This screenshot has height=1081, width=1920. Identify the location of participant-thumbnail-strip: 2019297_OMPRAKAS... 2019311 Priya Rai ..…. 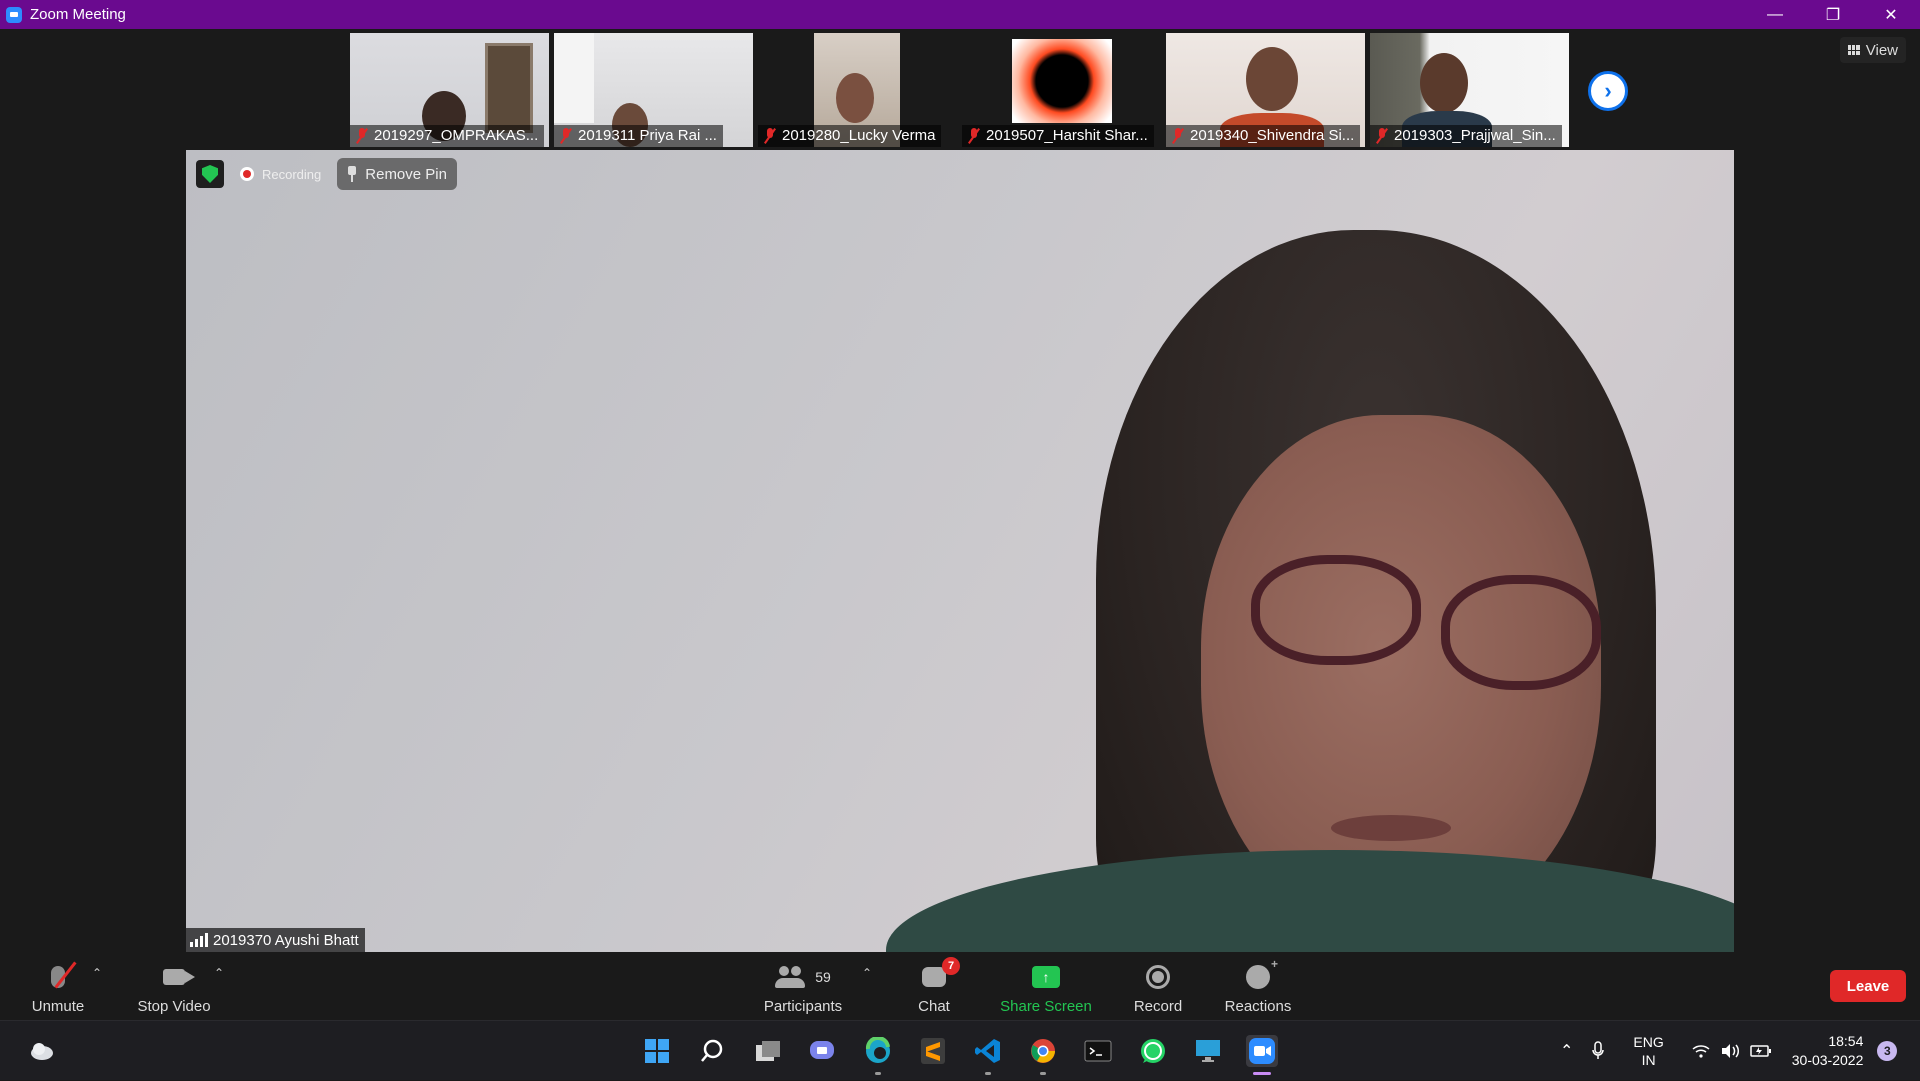
(959, 90).